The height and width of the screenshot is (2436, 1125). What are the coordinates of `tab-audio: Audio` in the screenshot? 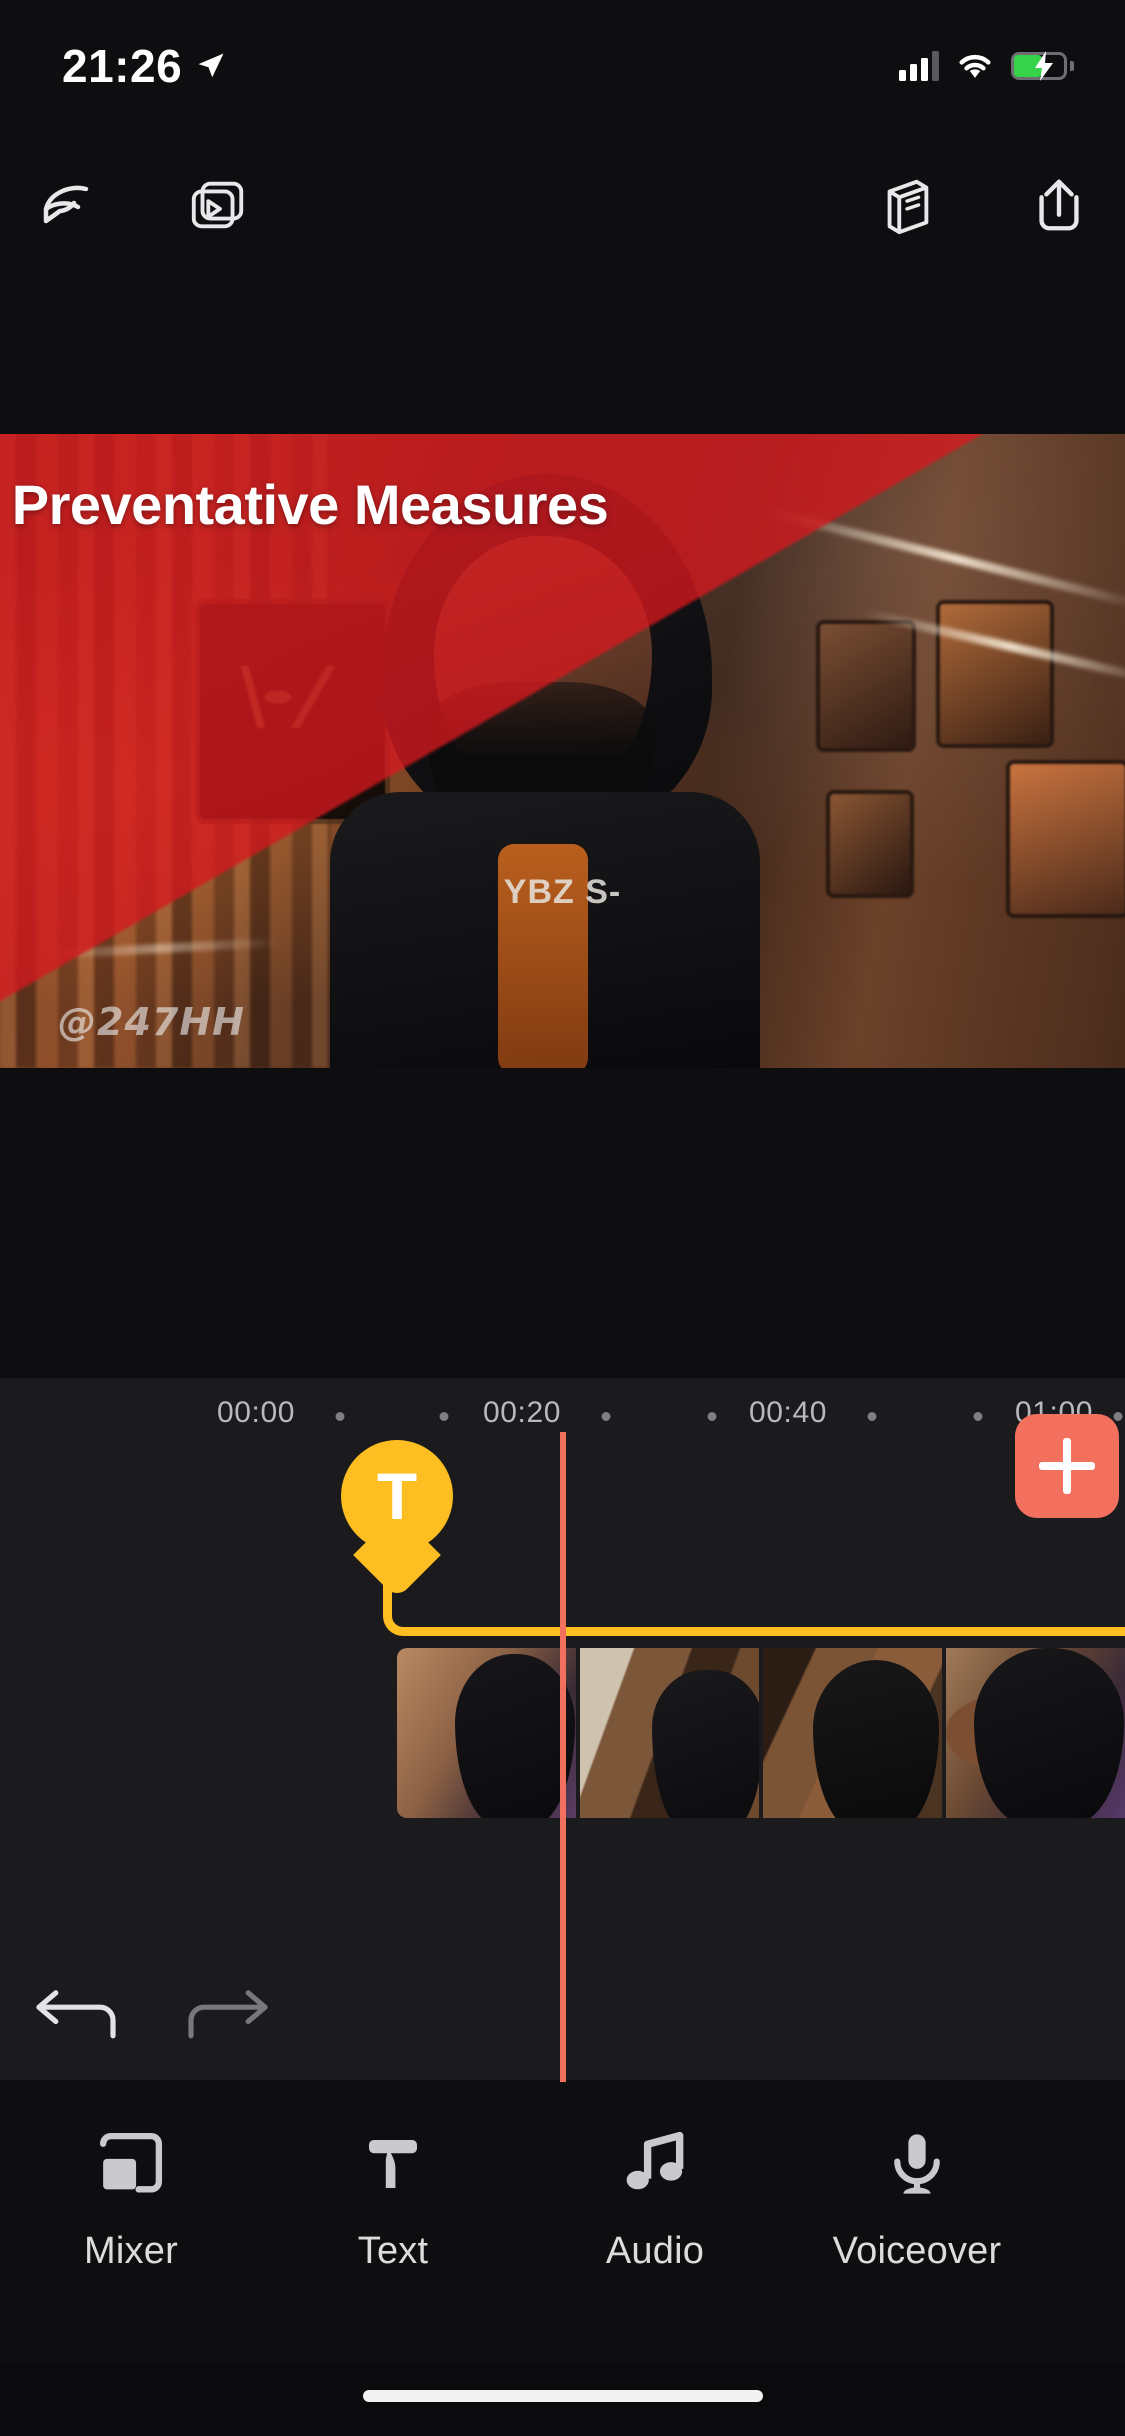 It's located at (655, 2195).